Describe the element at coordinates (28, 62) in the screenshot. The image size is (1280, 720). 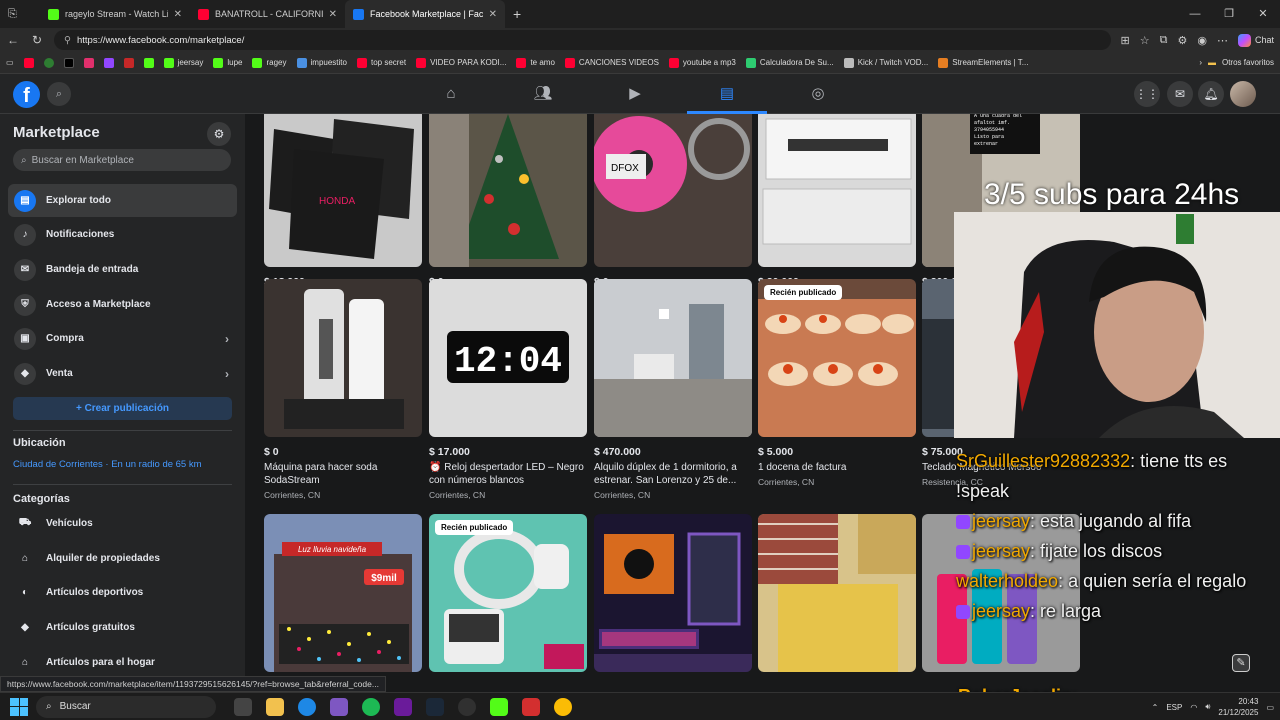
I see `bookmark-youtube` at that location.